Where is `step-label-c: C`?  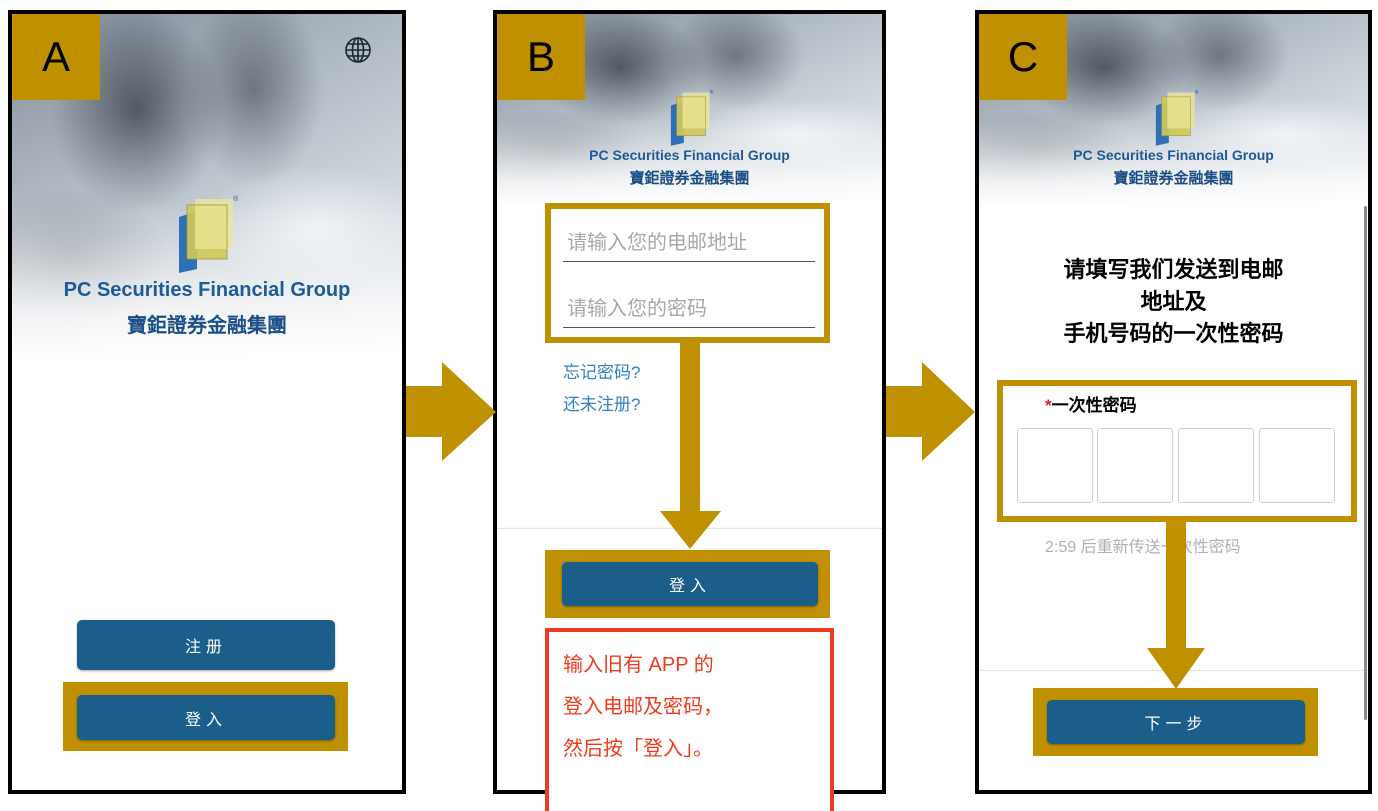
step-label-c: C is located at coordinates (1023, 57).